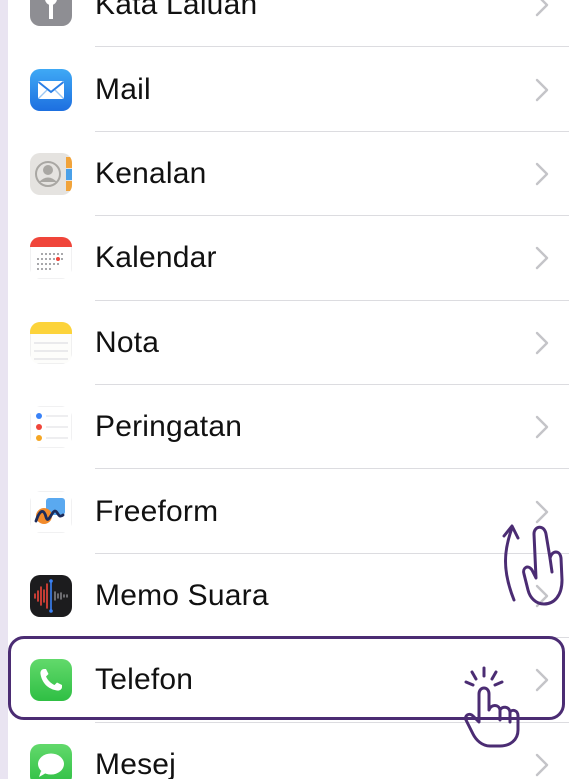  Describe the element at coordinates (51, 595) in the screenshot. I see `voice-memos-icon` at that location.